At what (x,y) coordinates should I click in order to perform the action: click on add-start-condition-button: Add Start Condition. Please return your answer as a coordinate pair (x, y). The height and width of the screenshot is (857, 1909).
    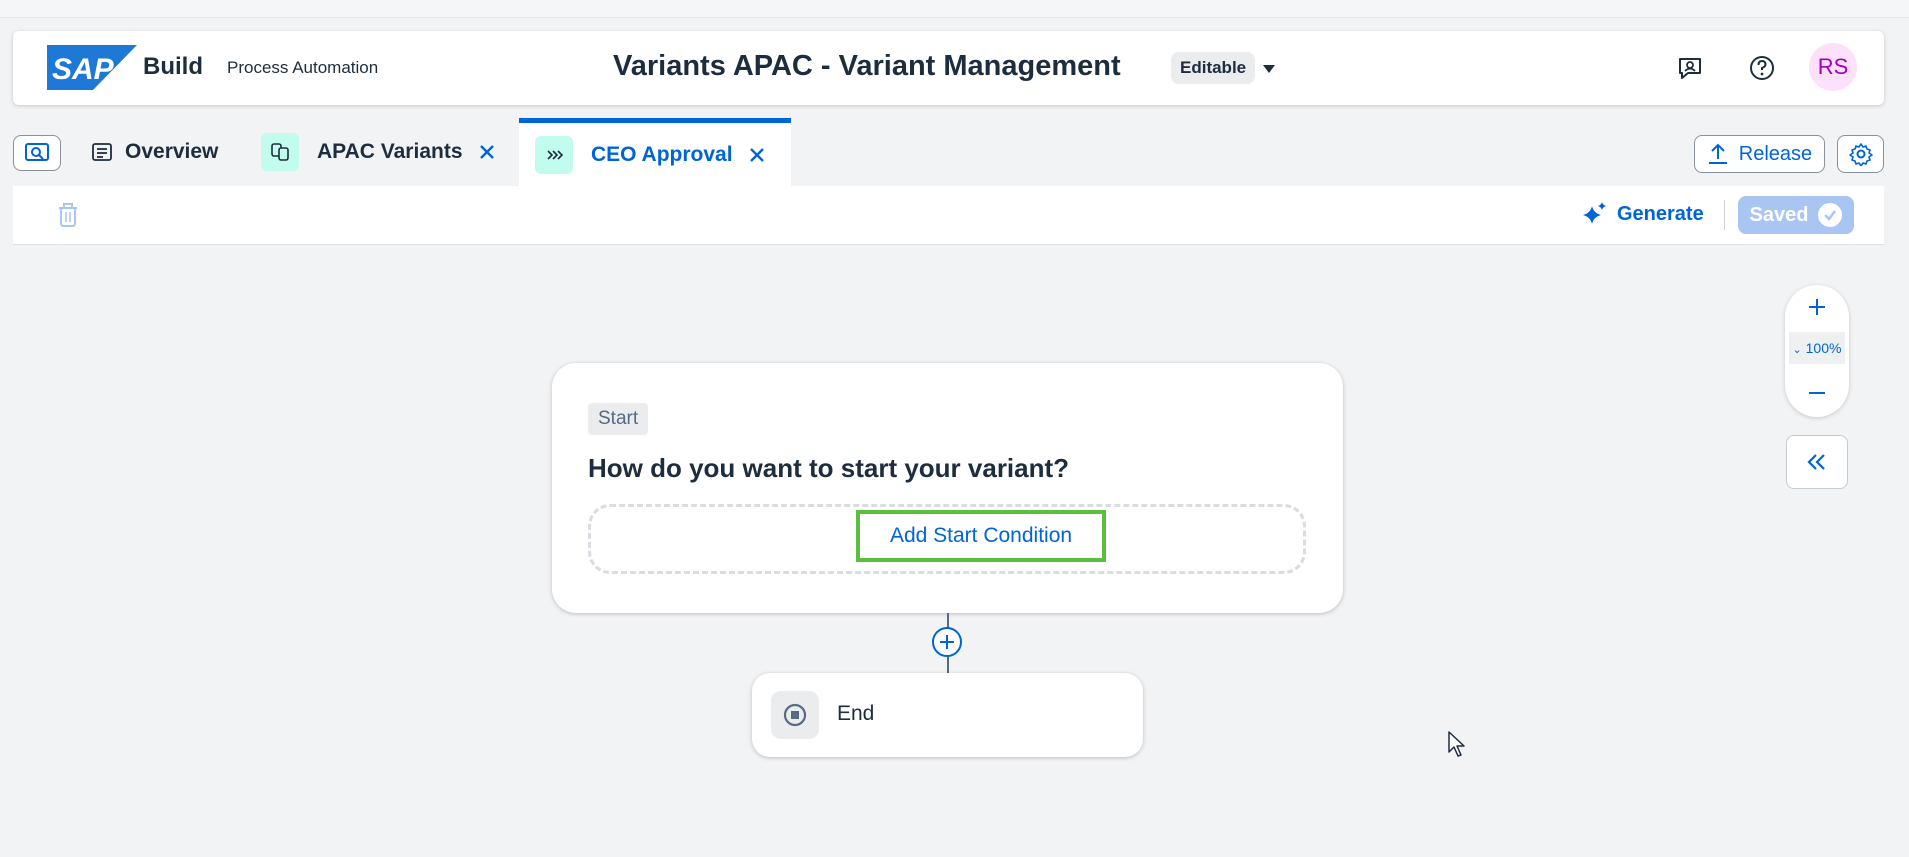
    Looking at the image, I should click on (981, 536).